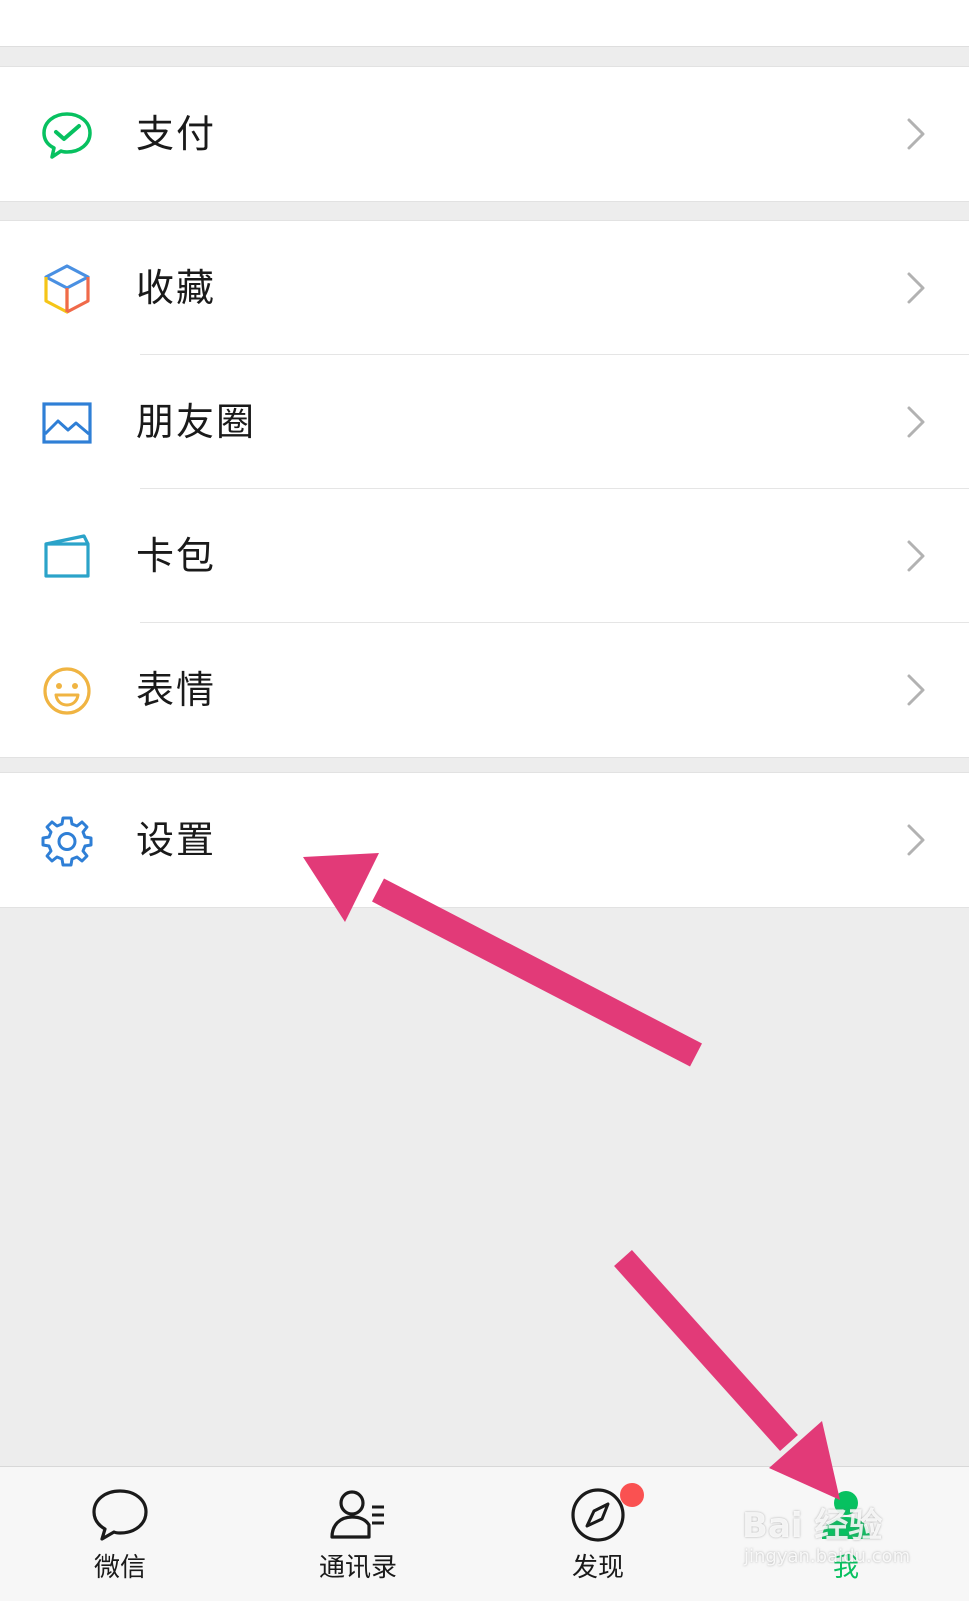 The image size is (969, 1601). Describe the element at coordinates (67, 423) in the screenshot. I see `picture-icon` at that location.